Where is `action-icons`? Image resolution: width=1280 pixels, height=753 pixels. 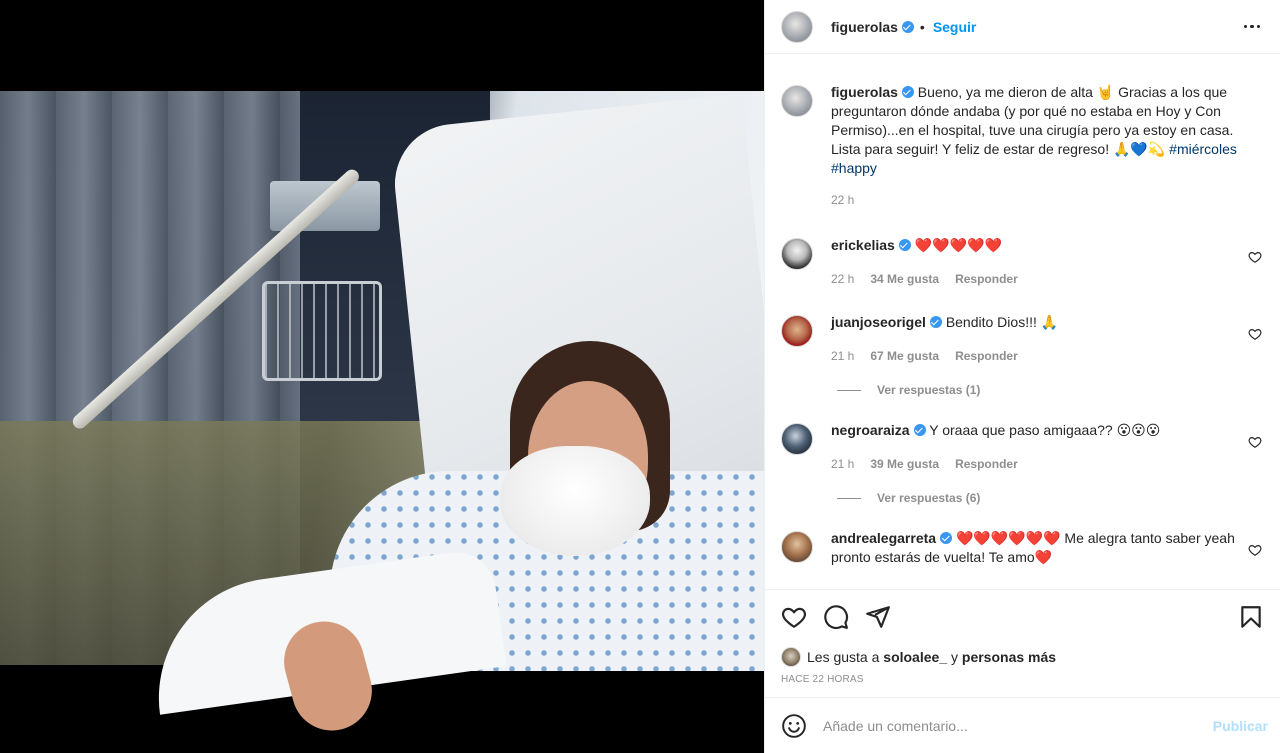
action-icons is located at coordinates (1022, 617).